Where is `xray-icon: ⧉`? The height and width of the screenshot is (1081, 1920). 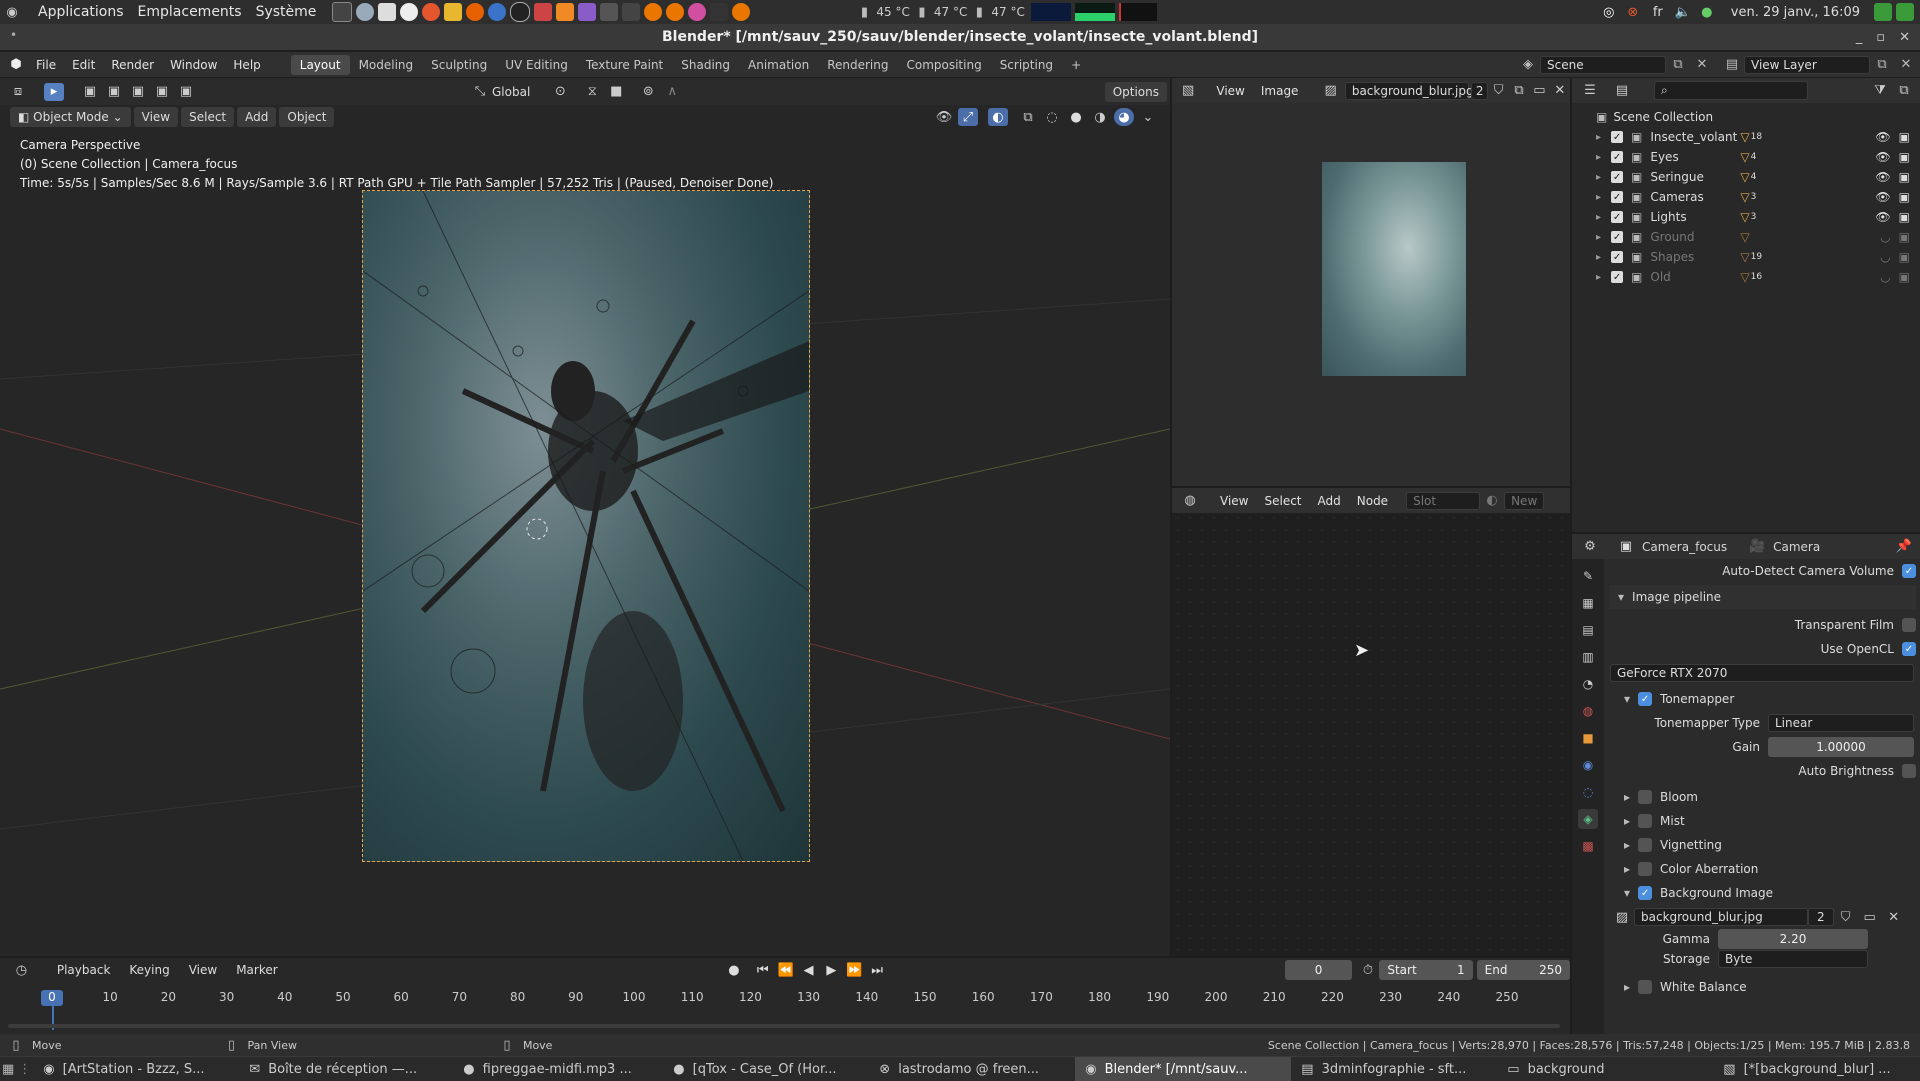
xray-icon: ⧉ is located at coordinates (1028, 117).